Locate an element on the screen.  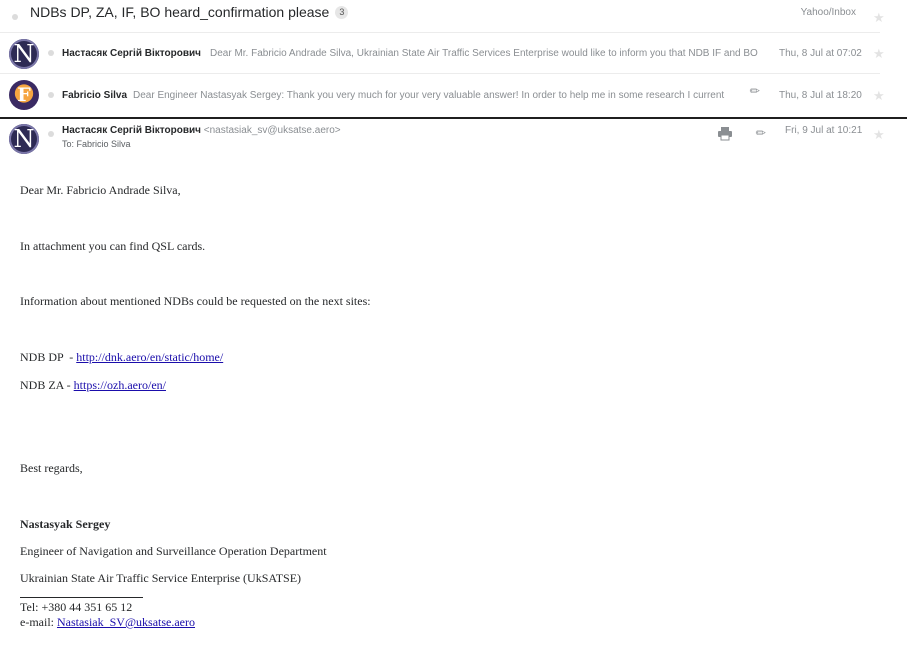
sender-avatar: F is located at coordinates (24, 95).